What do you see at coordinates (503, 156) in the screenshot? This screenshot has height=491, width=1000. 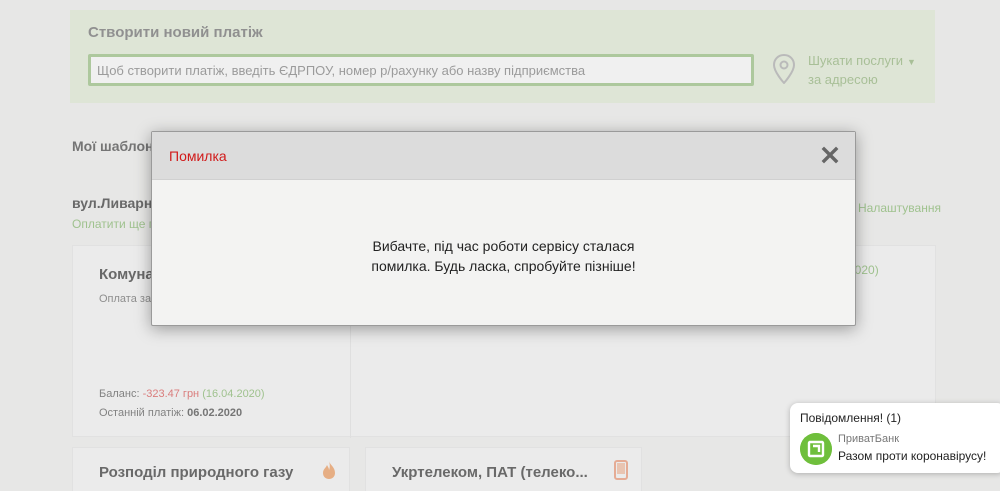 I see `dialog-header: Помилка` at bounding box center [503, 156].